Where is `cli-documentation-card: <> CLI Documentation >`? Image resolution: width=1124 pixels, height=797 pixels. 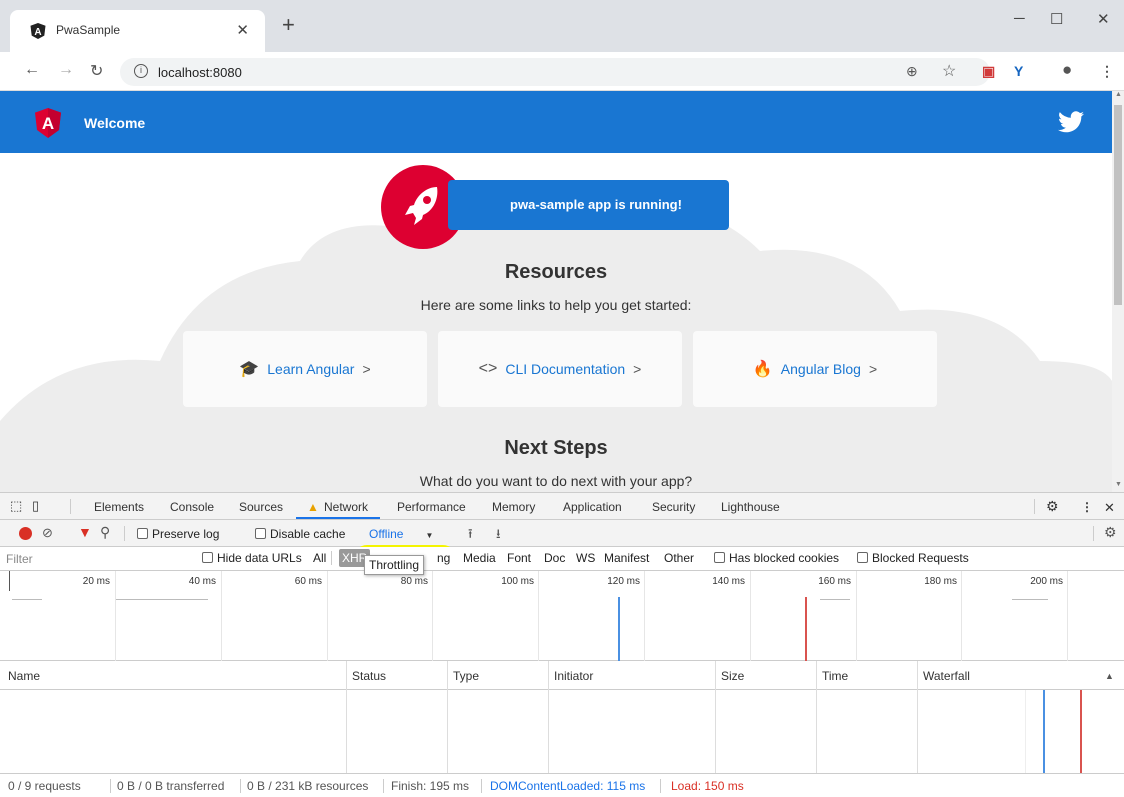 cli-documentation-card: <> CLI Documentation > is located at coordinates (560, 369).